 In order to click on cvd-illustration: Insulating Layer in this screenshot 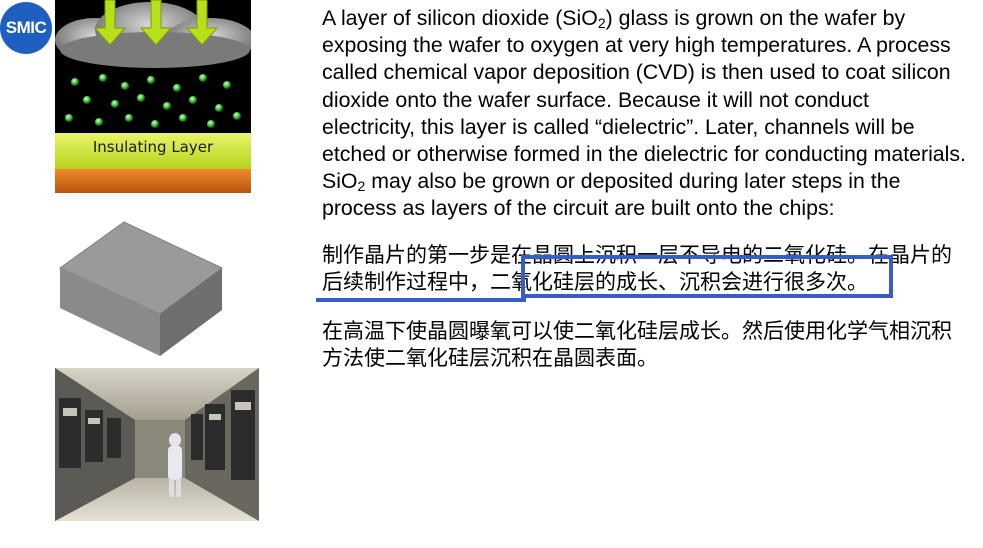, I will do `click(153, 96)`.